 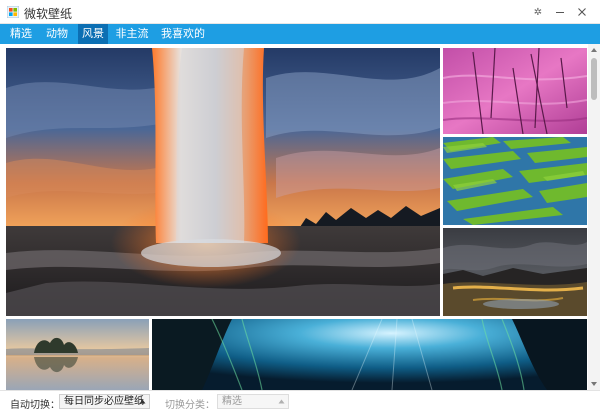 I want to click on tab-scenery: 风景, so click(x=93, y=34).